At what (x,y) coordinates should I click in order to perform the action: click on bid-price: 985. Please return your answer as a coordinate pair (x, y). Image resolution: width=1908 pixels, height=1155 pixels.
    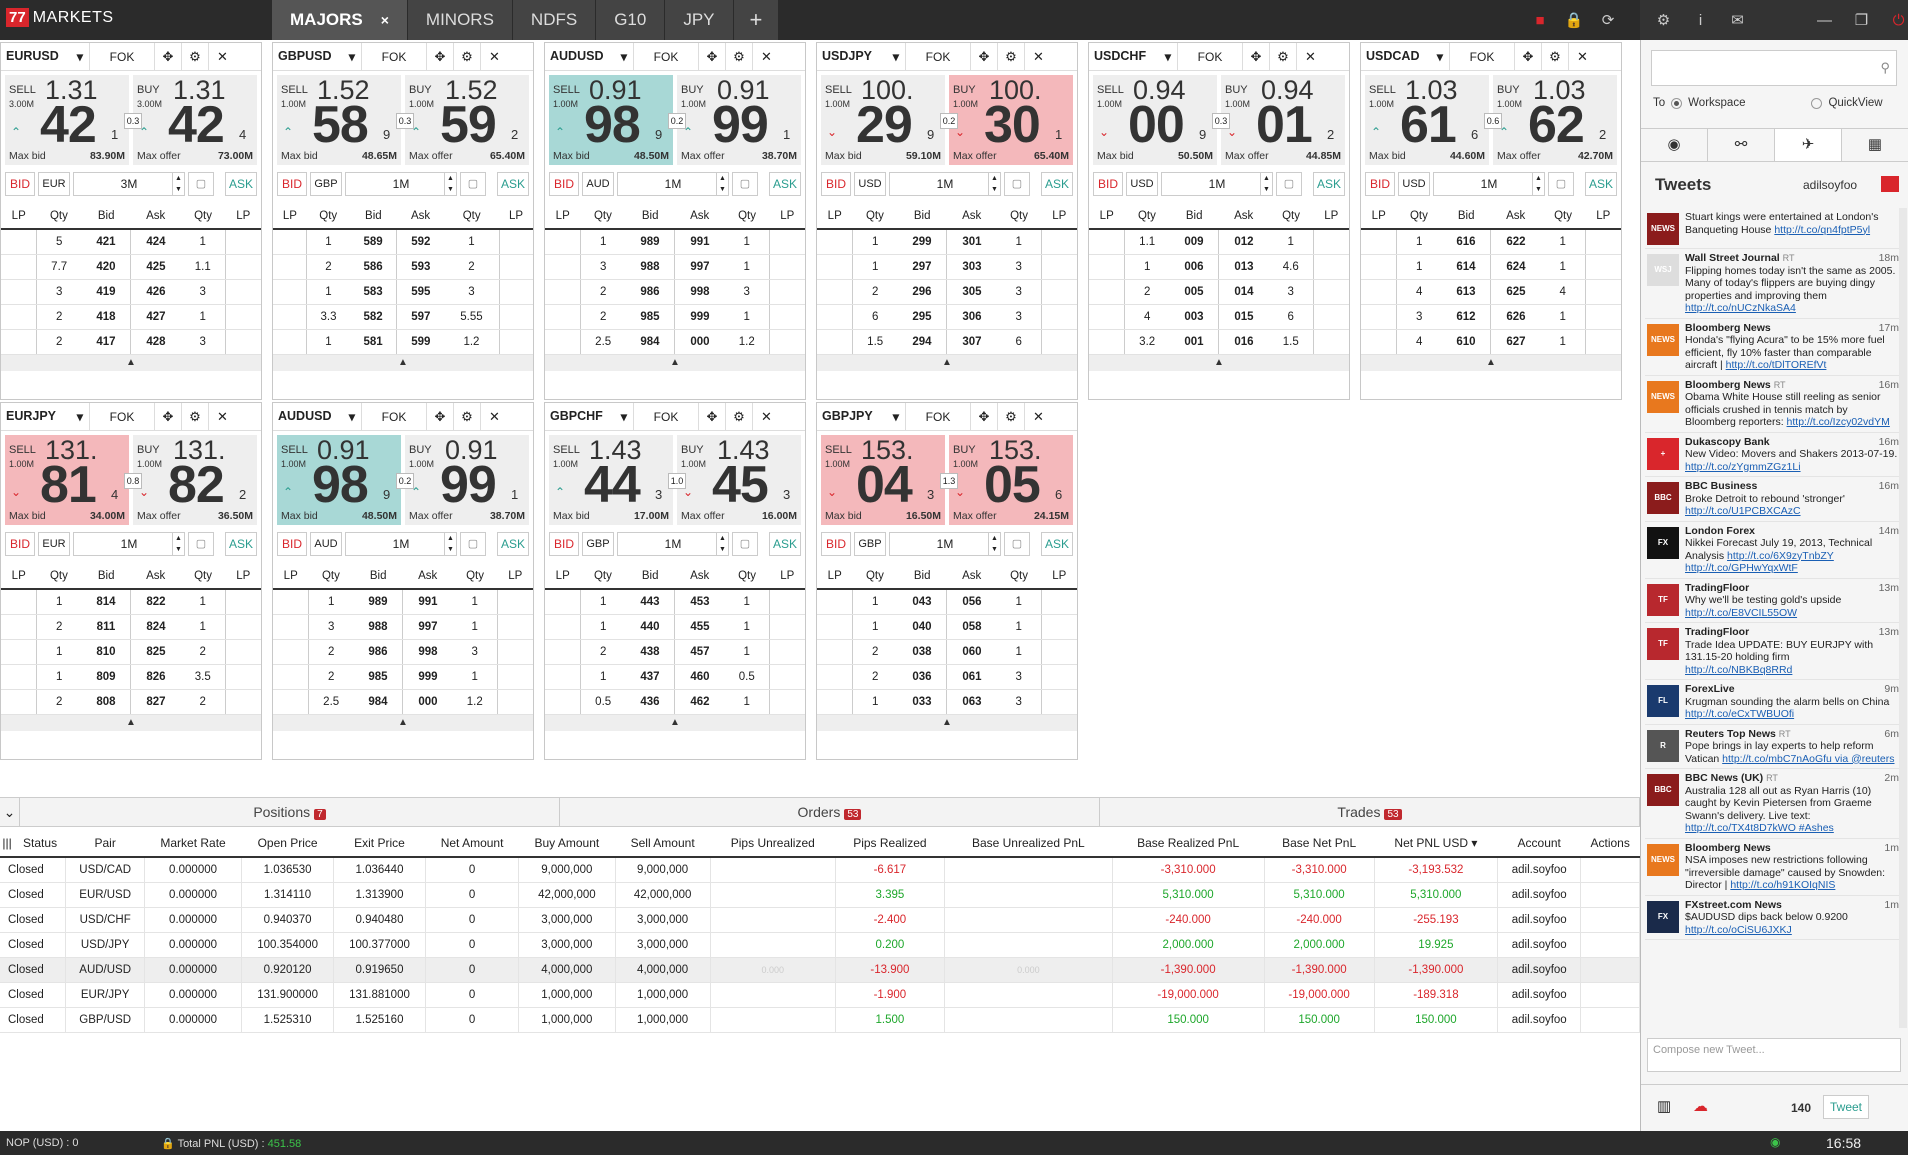
    Looking at the image, I should click on (650, 317).